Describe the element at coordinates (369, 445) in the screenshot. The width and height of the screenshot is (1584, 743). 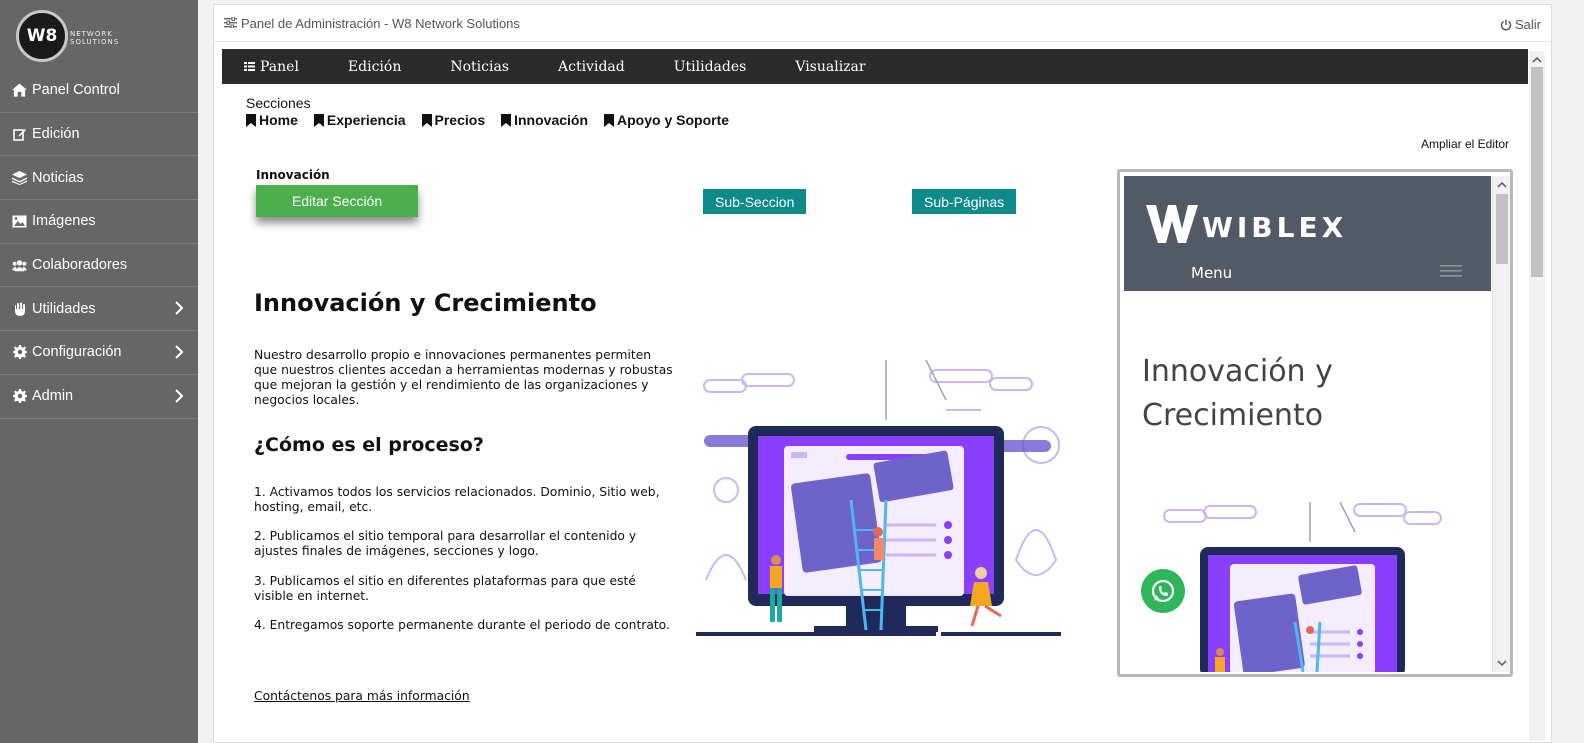
I see `content-subheading: ¿Cómo es el proceso?` at that location.